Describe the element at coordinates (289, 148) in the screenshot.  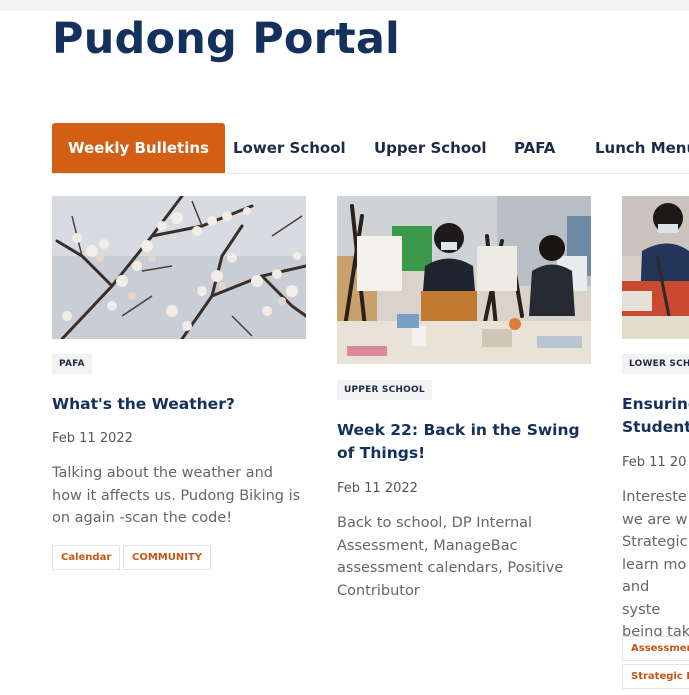
I see `tab-lower-school: Lower School` at that location.